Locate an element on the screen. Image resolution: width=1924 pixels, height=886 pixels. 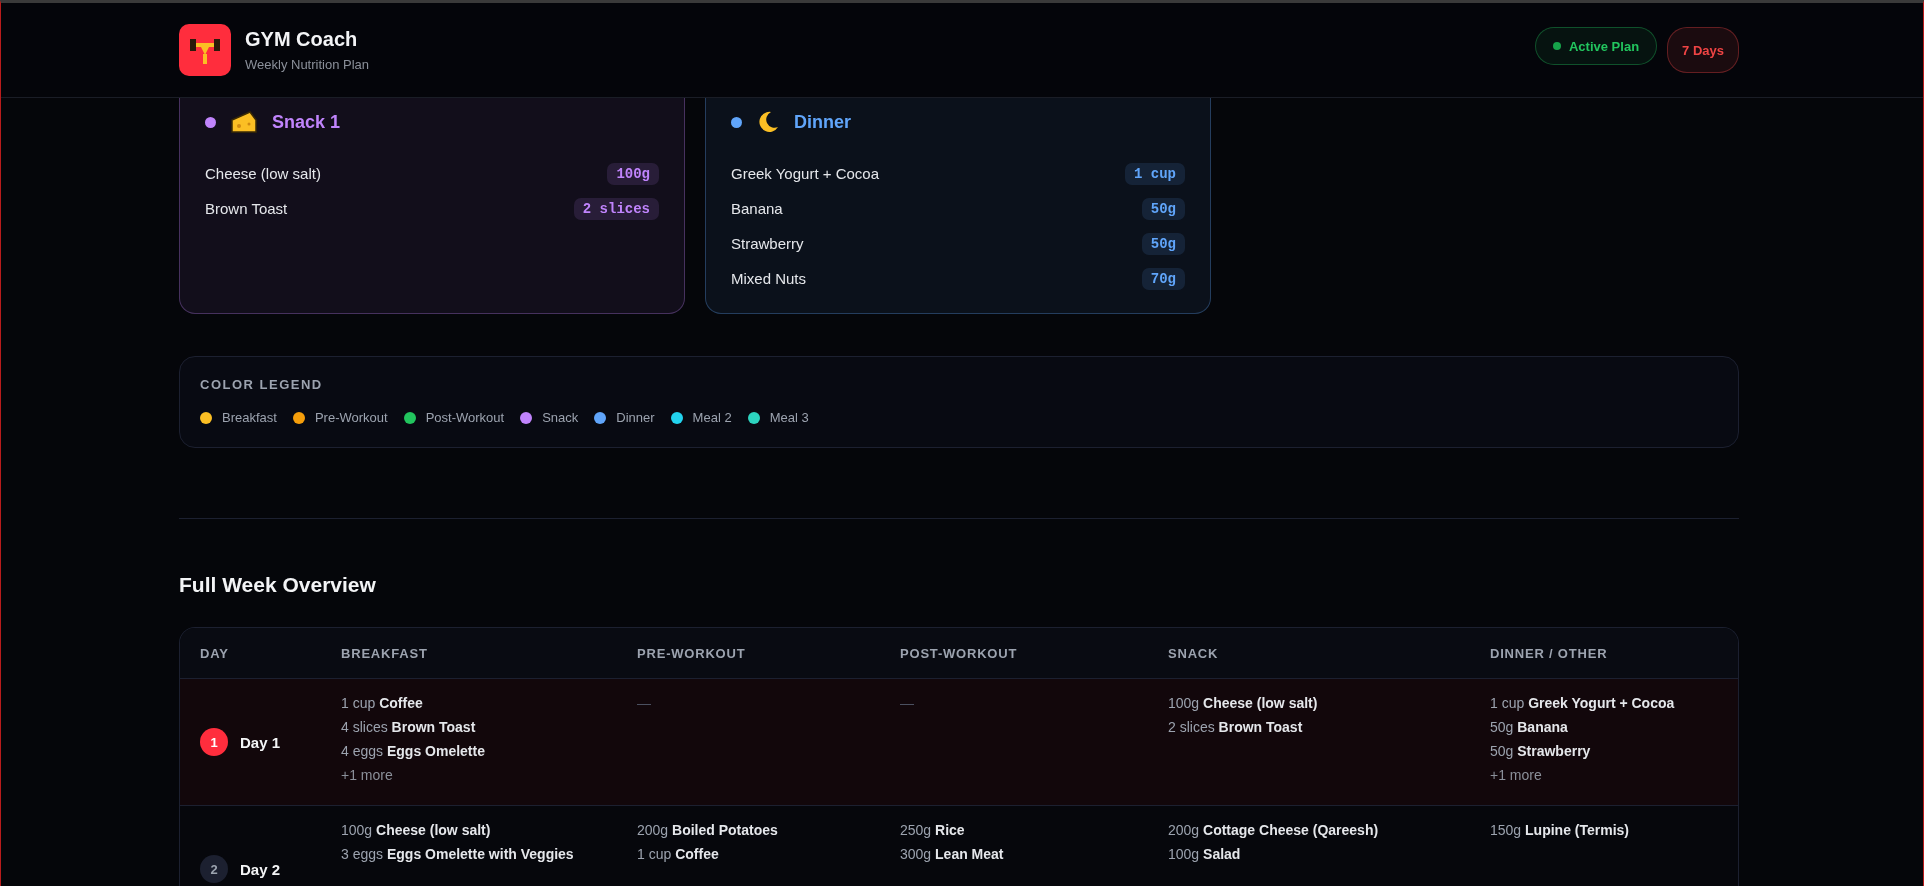
day-number-badge: 2 is located at coordinates (214, 869).